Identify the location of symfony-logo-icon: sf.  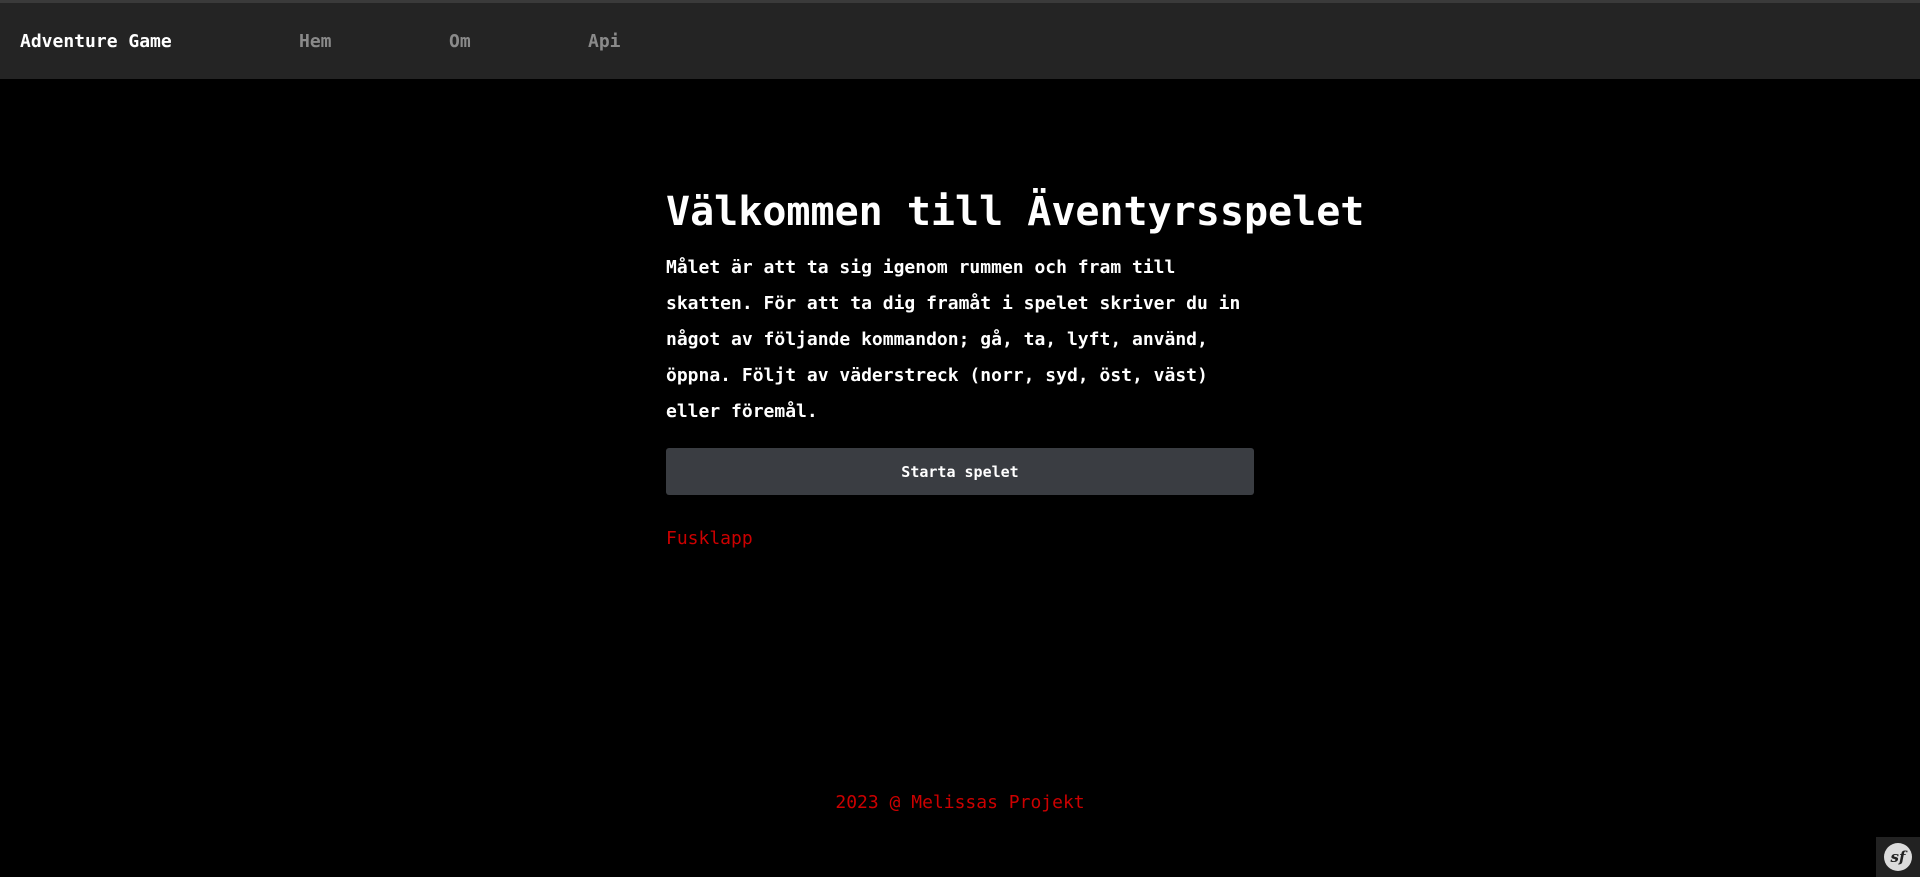
(1898, 857).